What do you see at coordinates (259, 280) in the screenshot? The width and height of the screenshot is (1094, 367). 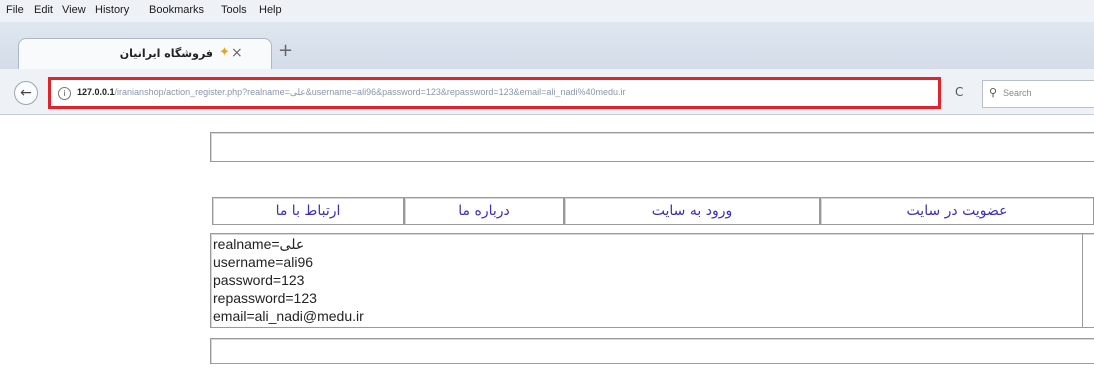 I see `result-password: password=123` at bounding box center [259, 280].